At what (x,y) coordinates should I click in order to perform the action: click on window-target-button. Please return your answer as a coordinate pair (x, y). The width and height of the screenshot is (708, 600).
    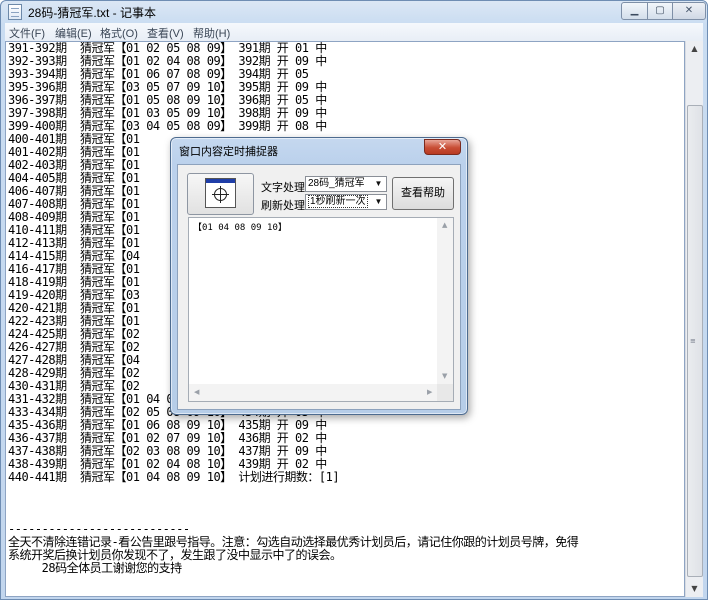
    Looking at the image, I should click on (220, 194).